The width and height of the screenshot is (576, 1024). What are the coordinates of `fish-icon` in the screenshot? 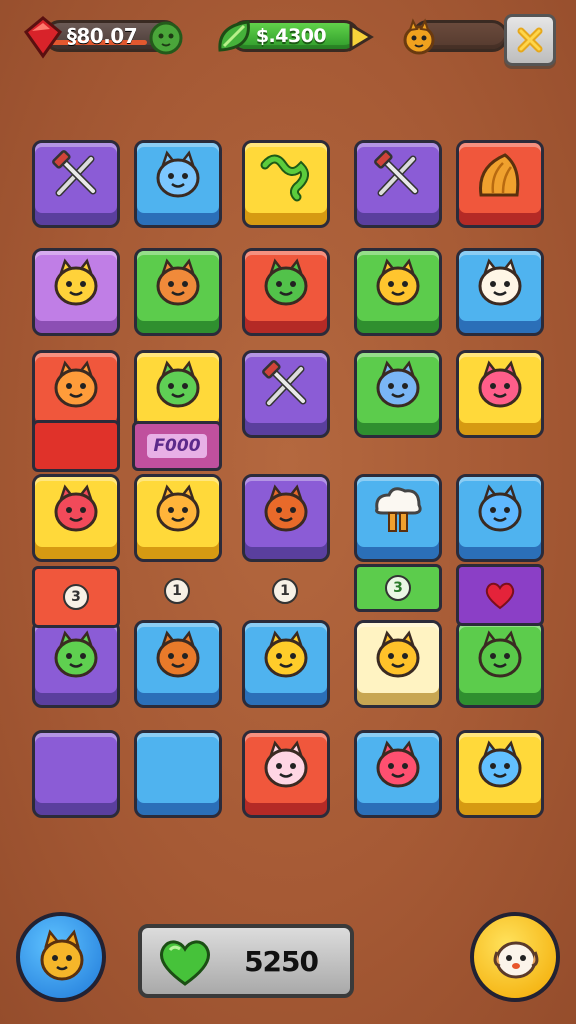 It's located at (178, 174).